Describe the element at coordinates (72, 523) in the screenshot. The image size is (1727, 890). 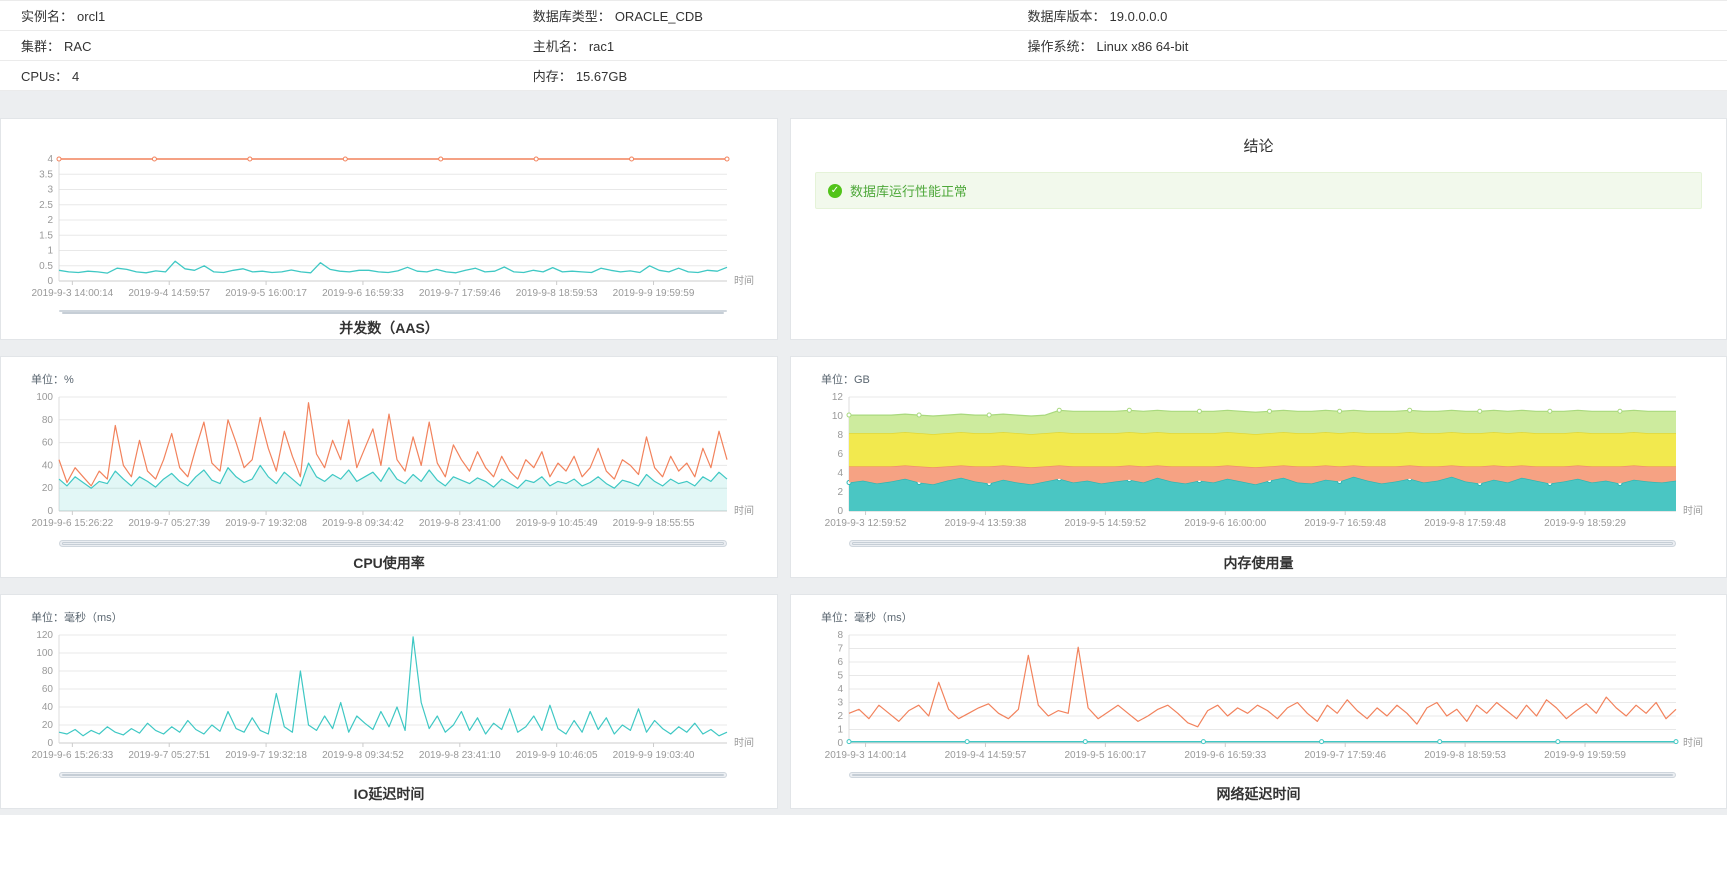
I see `svg-text: 2019-9-6 15:26:22` at that location.